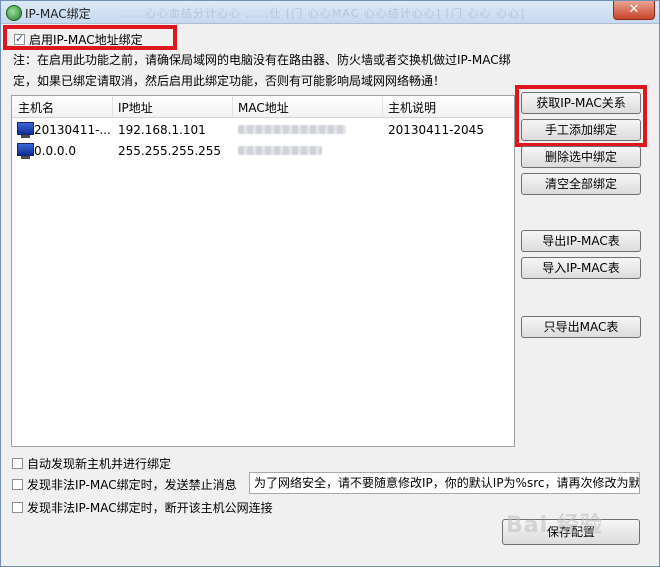 The image size is (660, 567). I want to click on column-header-mac: MAC地址, so click(263, 107).